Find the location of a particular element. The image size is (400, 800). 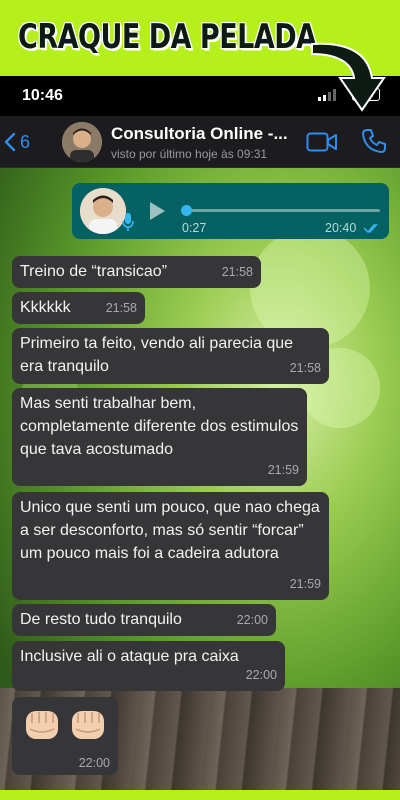

read-receipt-icon is located at coordinates (370, 228).